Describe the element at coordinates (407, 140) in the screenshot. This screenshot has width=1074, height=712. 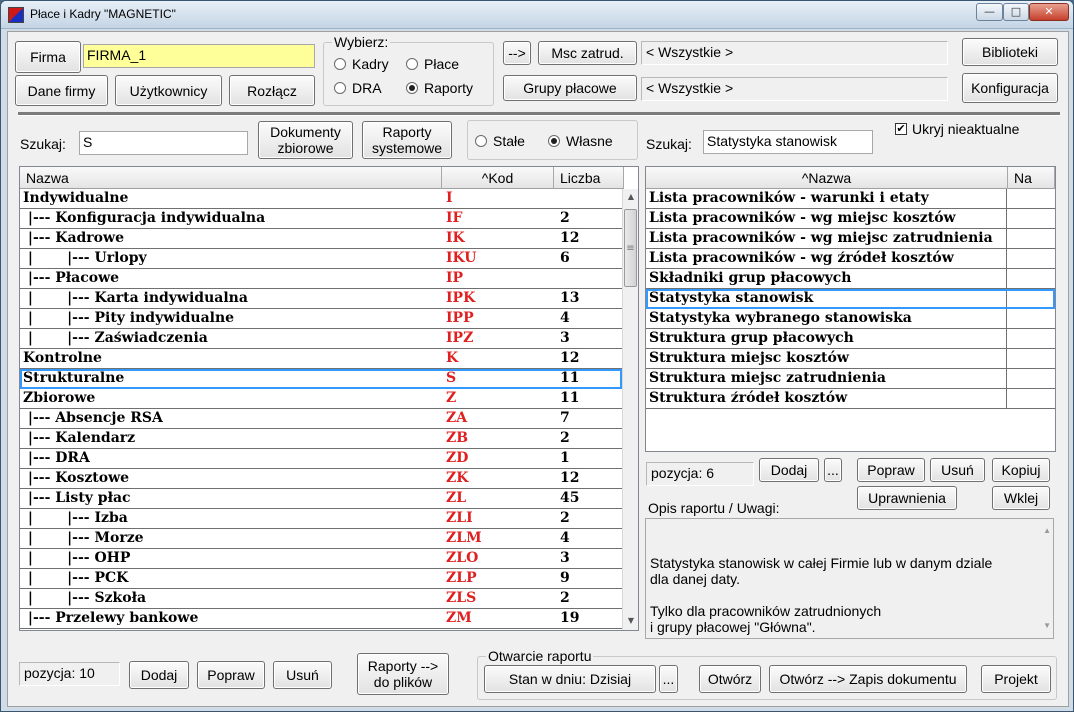
I see `raporty-systemowe-button: Raporty systemowe` at that location.